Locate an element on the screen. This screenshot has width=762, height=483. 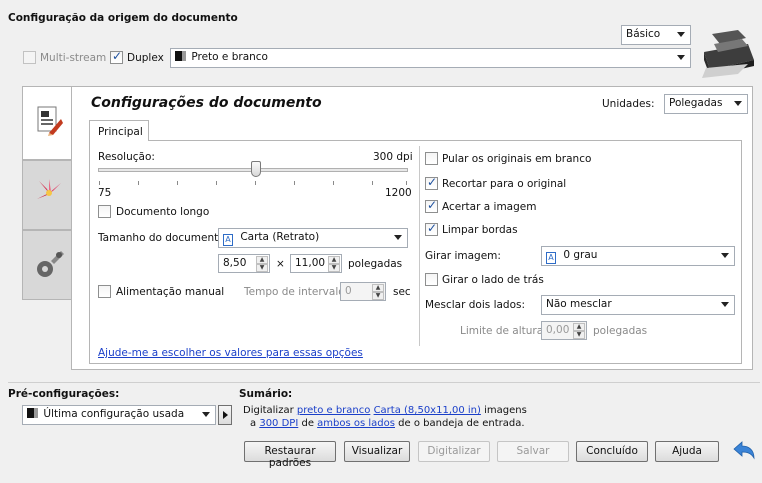
preview-button: Visualizar is located at coordinates (377, 451).